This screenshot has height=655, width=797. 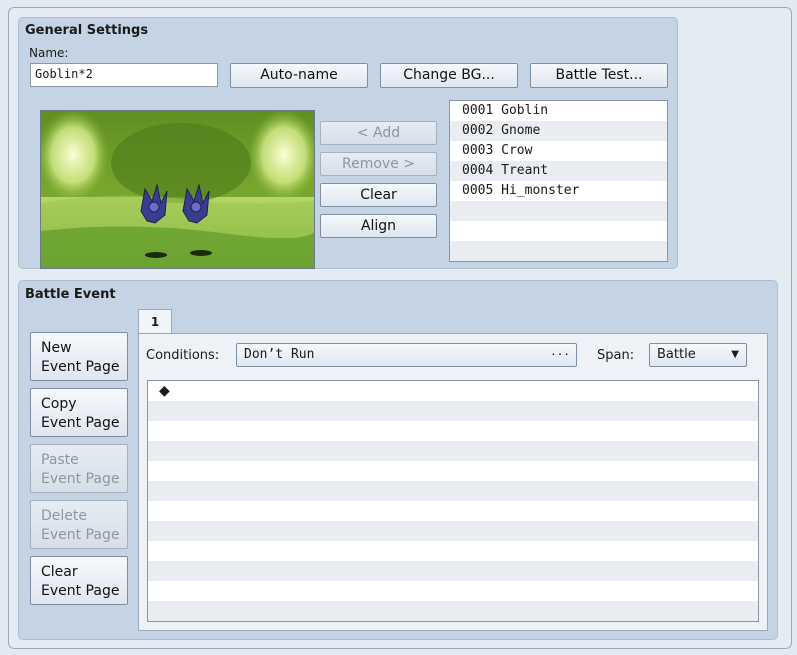 I want to click on copy-event-page-button: Copy Event Page, so click(x=79, y=412).